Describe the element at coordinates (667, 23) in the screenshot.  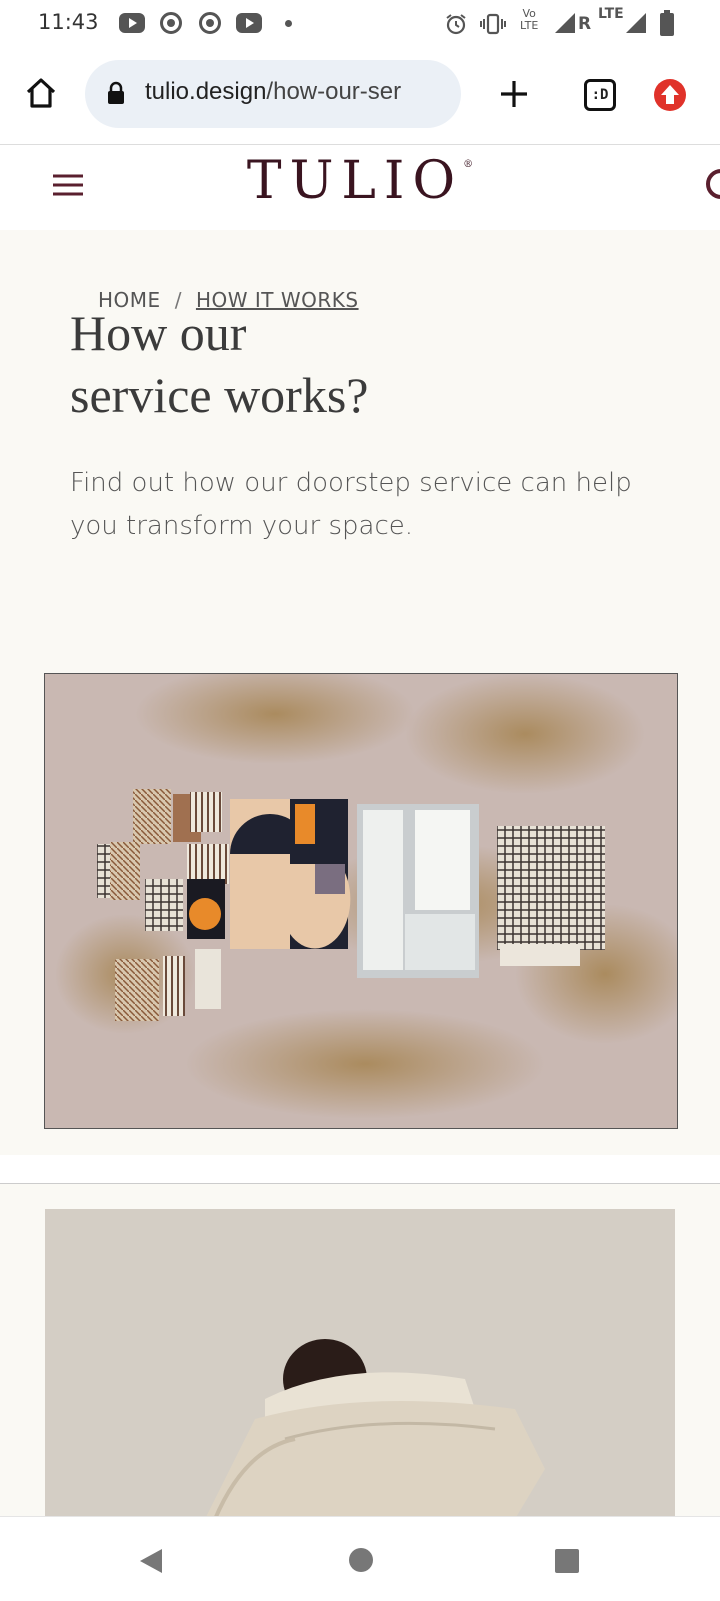
I see `battery-icon` at that location.